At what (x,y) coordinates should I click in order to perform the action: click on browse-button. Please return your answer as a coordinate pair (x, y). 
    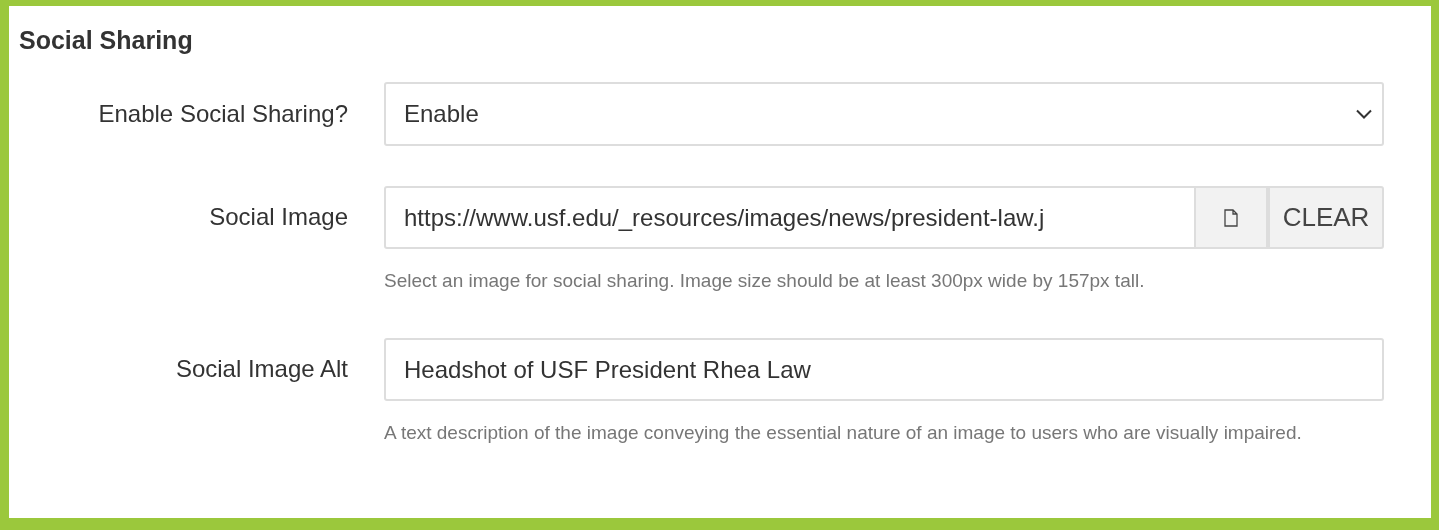
    Looking at the image, I should click on (1232, 217).